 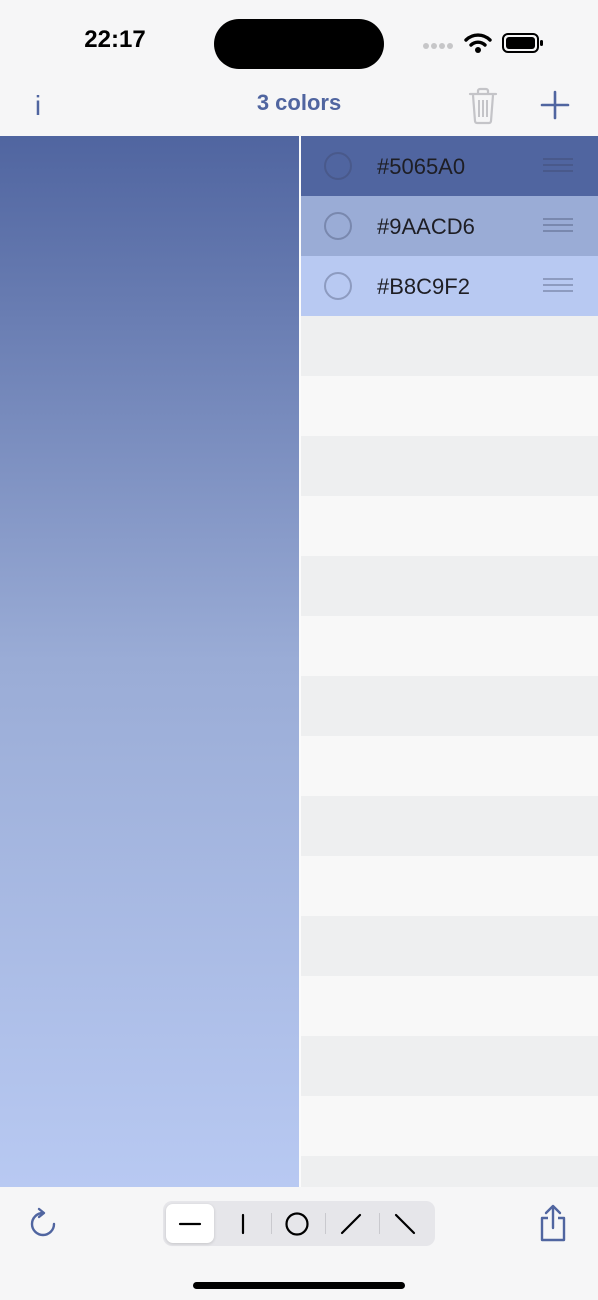 What do you see at coordinates (553, 1223) in the screenshot?
I see `share-icon` at bounding box center [553, 1223].